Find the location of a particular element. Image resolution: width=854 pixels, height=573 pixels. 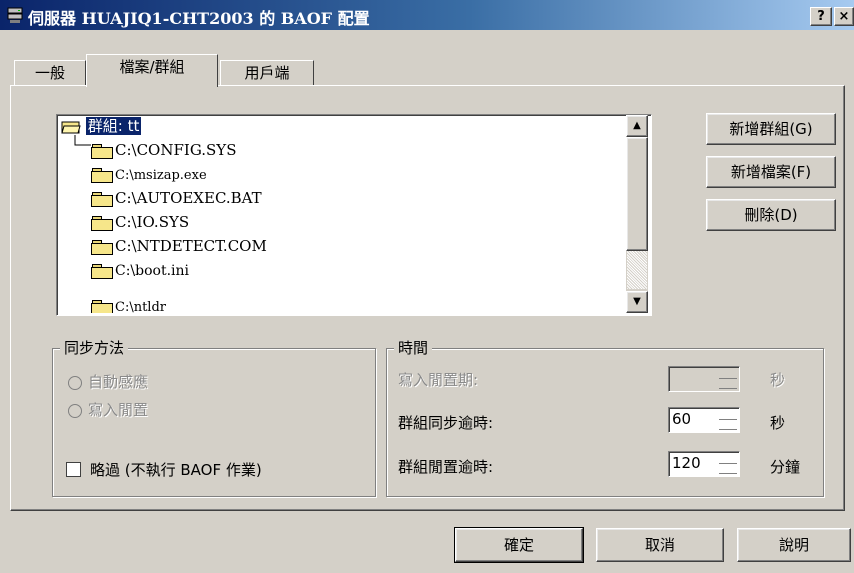

sync-timeout-spinbox: 60 is located at coordinates (704, 420).